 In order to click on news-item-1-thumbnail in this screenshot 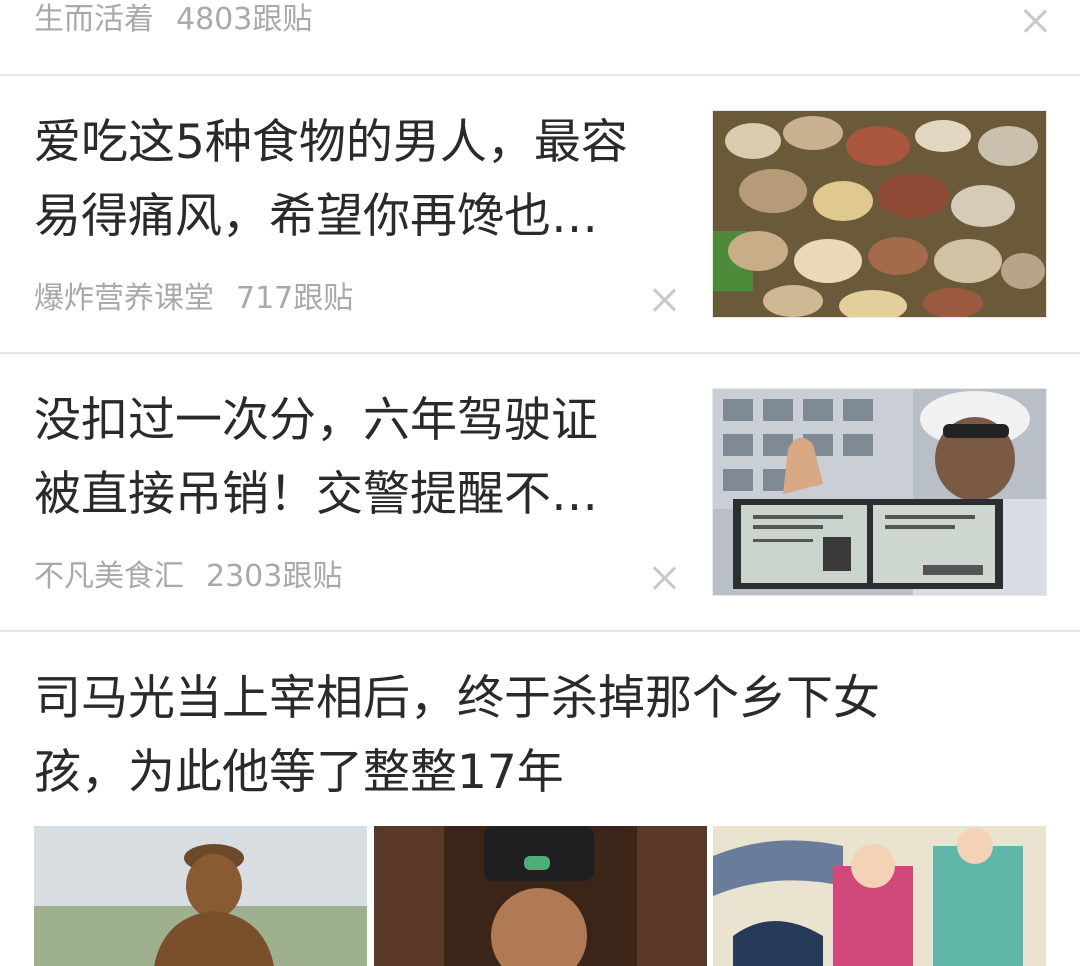, I will do `click(879, 214)`.